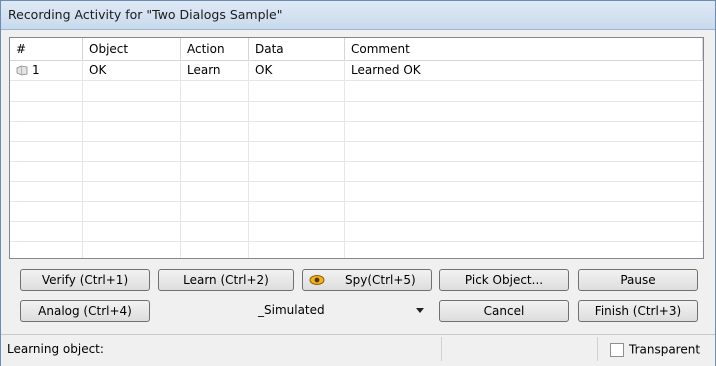 This screenshot has width=716, height=366. What do you see at coordinates (524, 49) in the screenshot?
I see `column-header-comment: Comment` at bounding box center [524, 49].